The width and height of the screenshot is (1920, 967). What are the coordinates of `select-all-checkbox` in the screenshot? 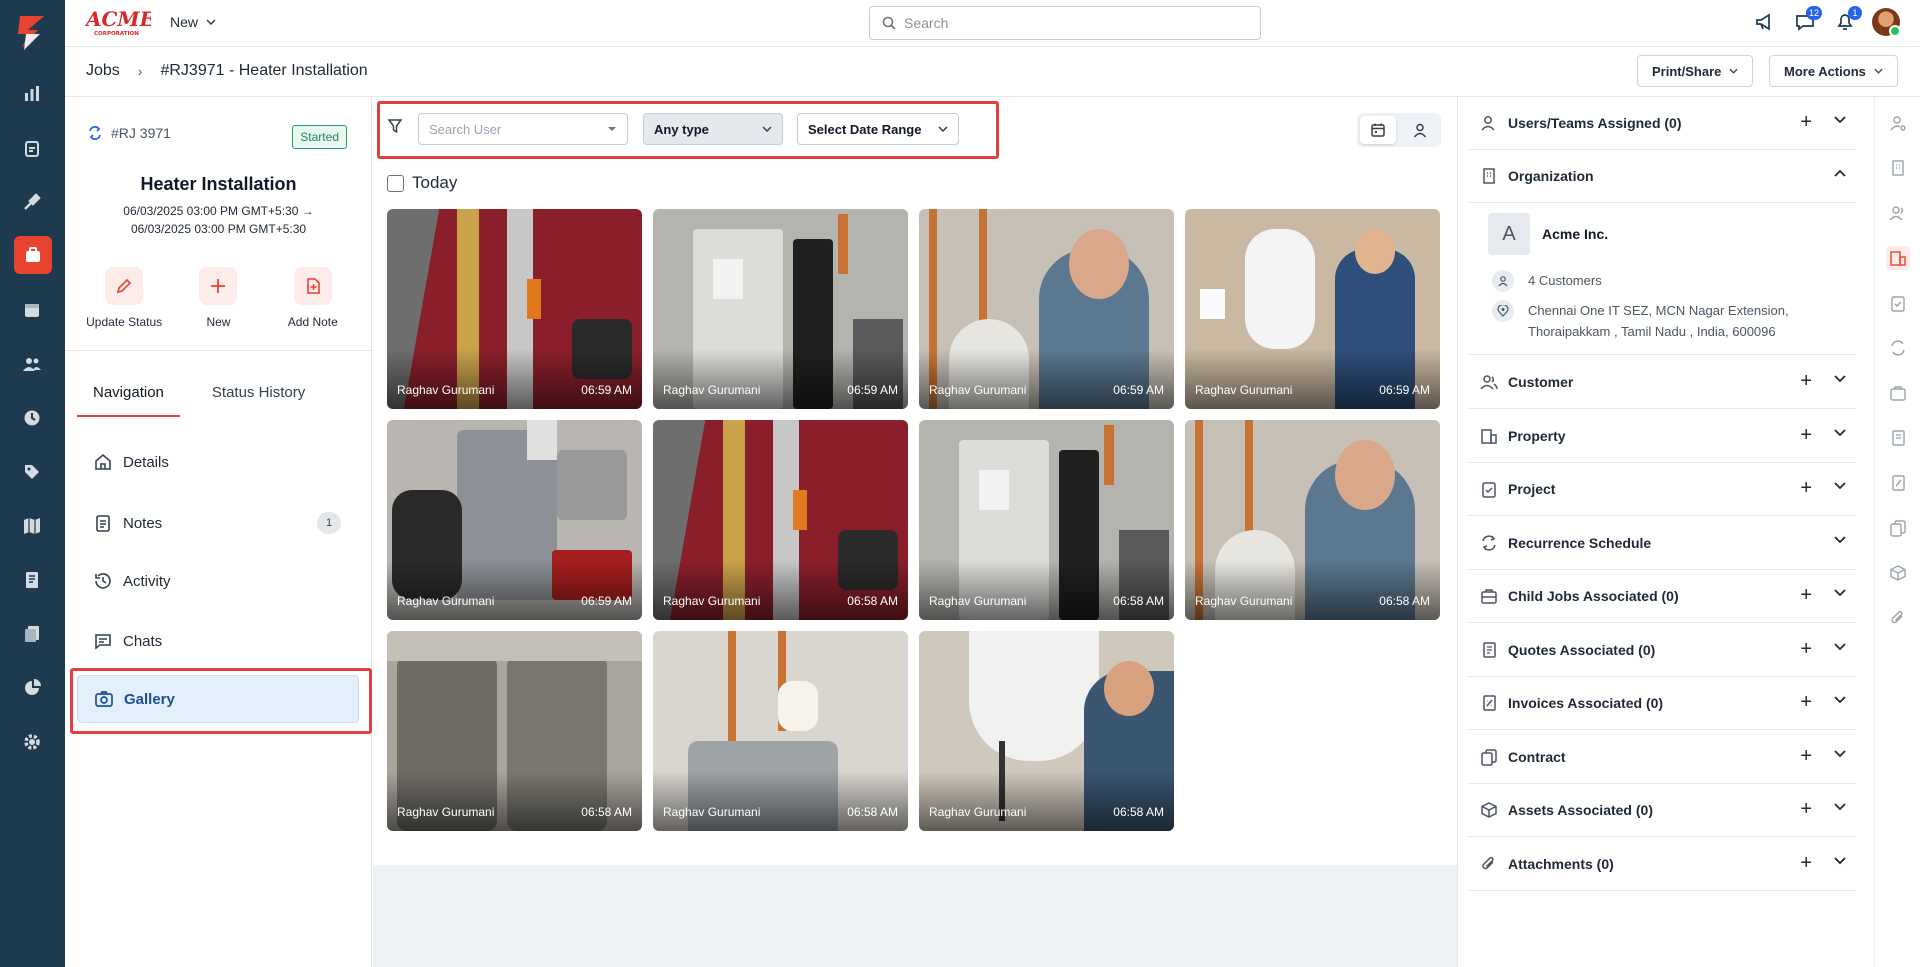 It's located at (395, 183).